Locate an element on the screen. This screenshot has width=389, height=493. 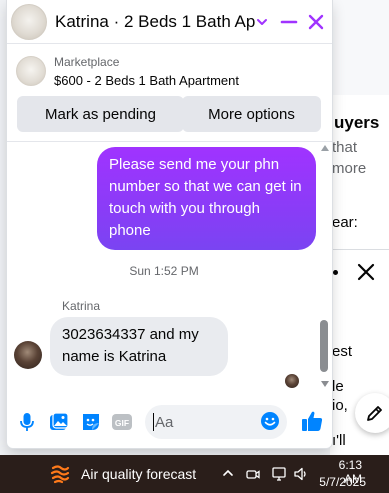
minimize-icon is located at coordinates (289, 22).